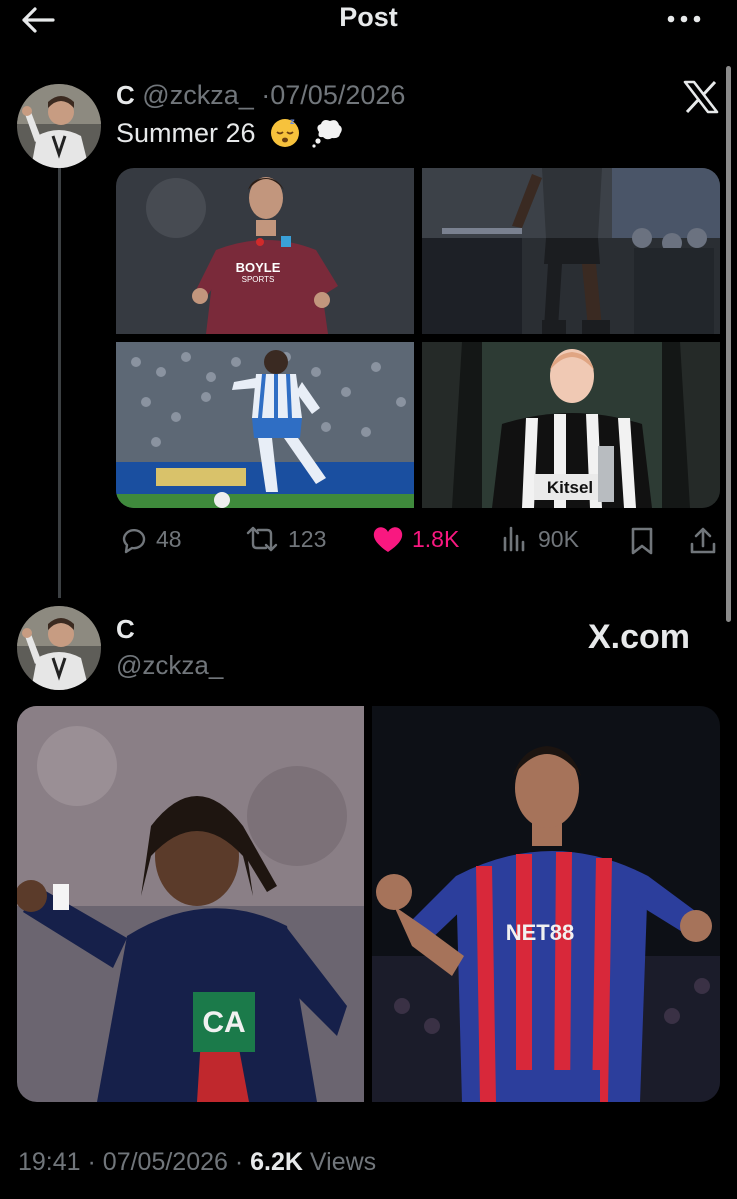 The image size is (737, 1199). I want to click on tweet-footer: 19:41 · 07/05/2026 · 6.2K Views, so click(197, 1162).